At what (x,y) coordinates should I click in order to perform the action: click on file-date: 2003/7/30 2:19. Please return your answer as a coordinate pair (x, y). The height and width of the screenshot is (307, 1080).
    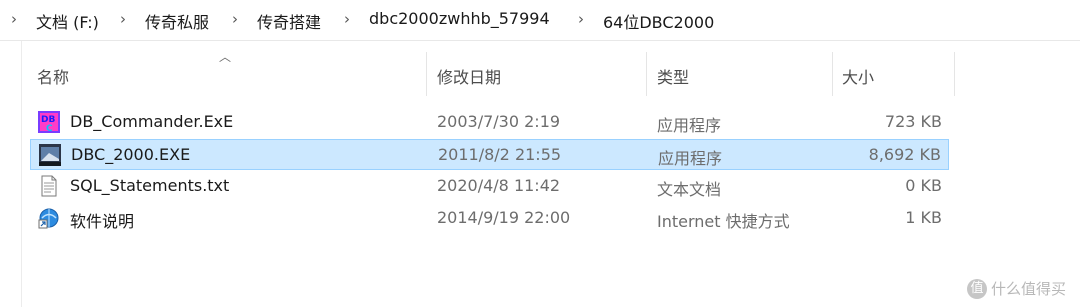
    Looking at the image, I should click on (499, 121).